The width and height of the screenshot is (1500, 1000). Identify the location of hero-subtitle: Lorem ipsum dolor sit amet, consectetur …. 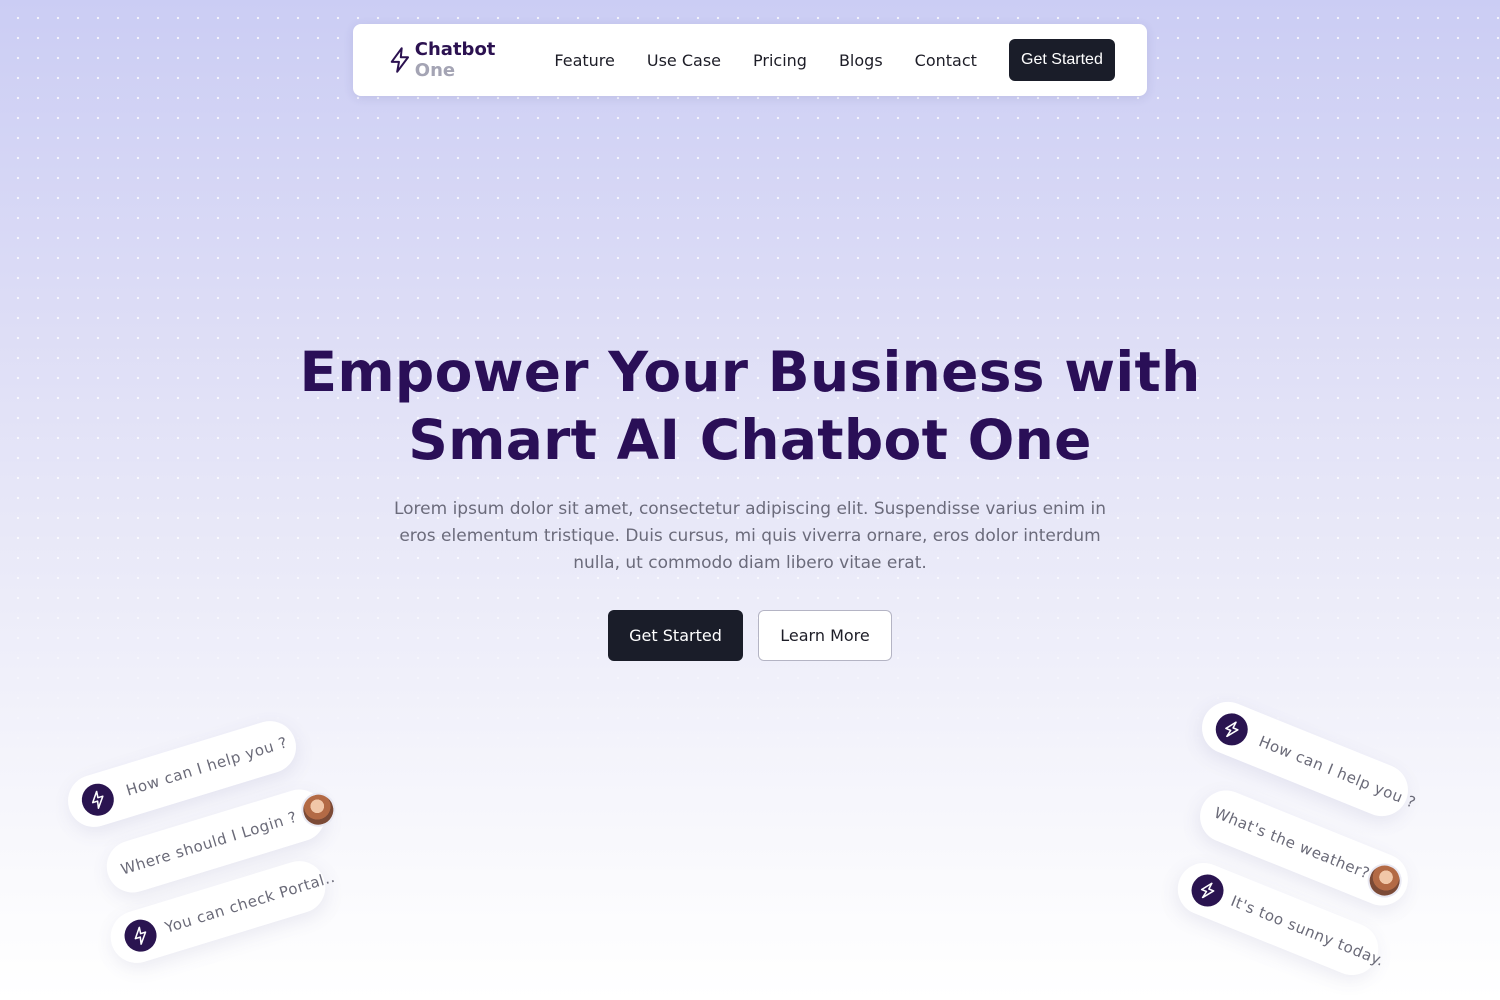
(750, 536).